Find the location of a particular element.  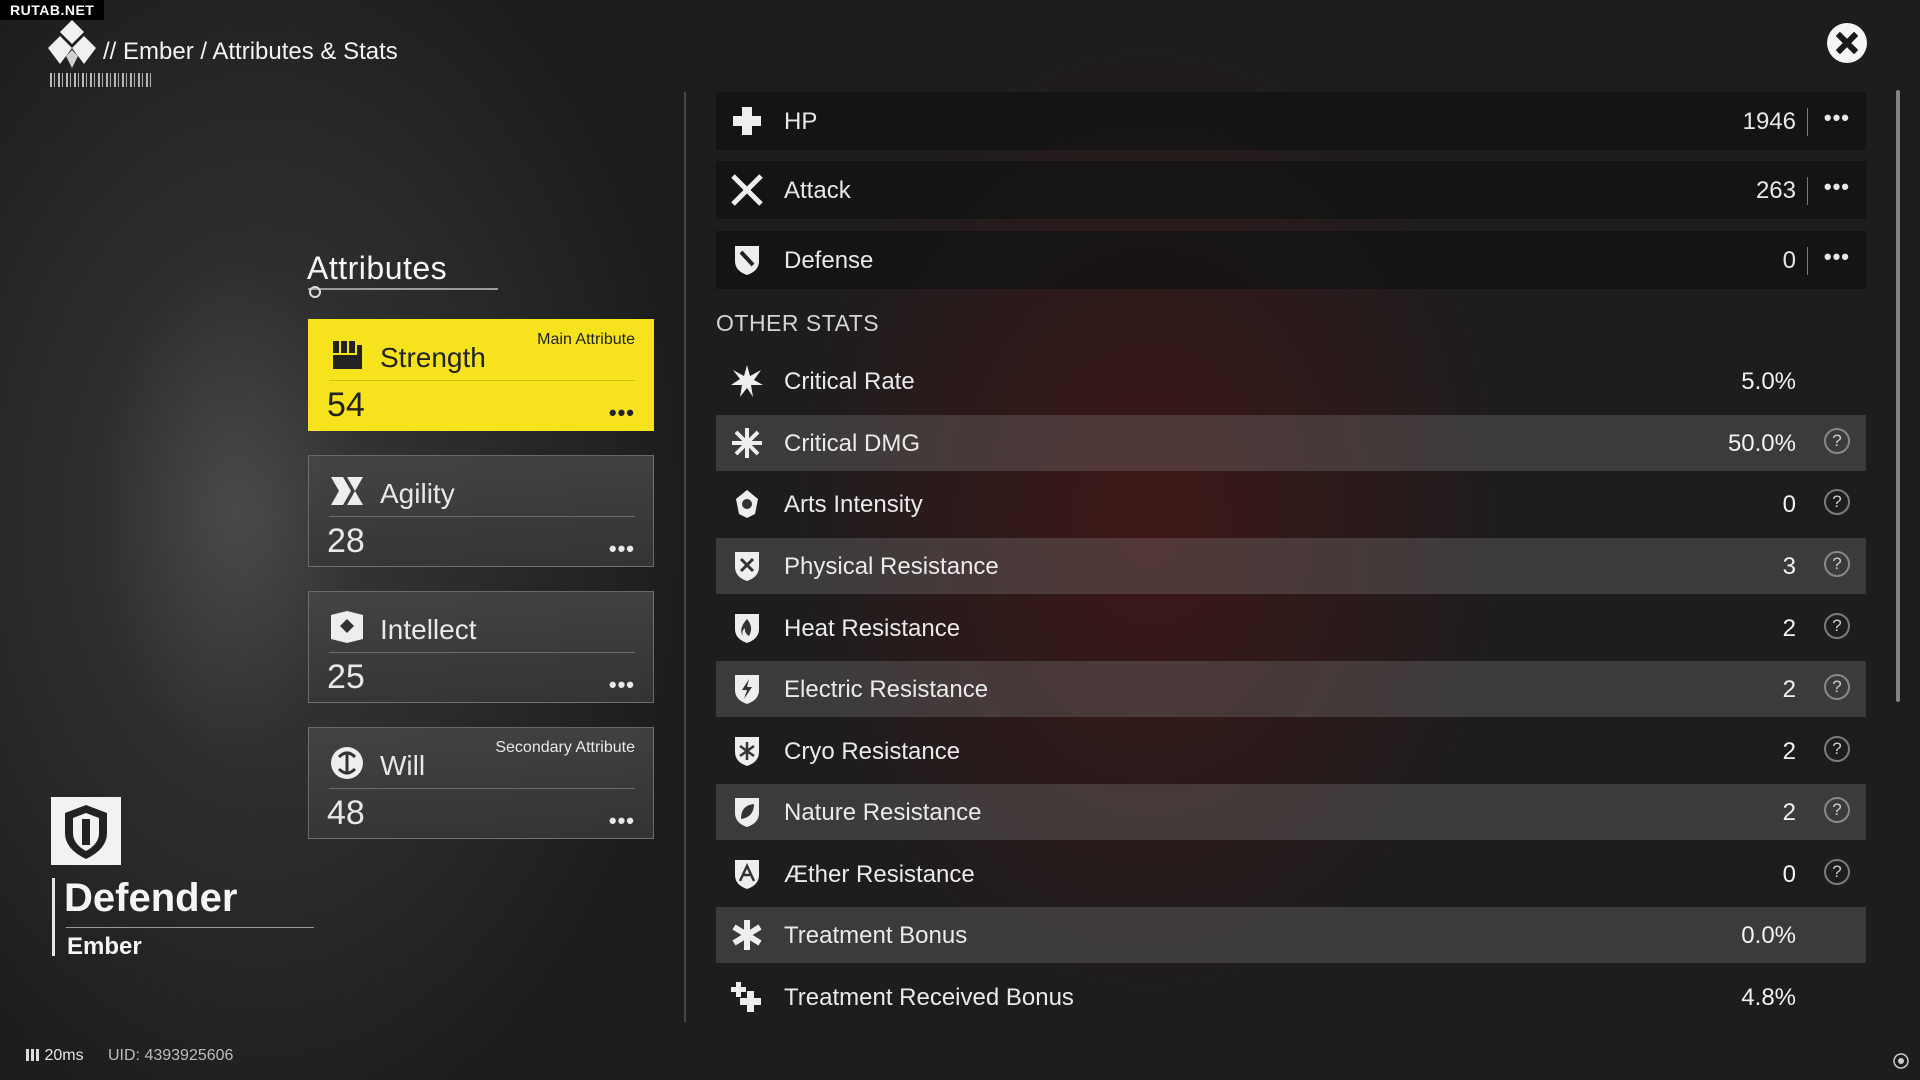

asterisk-icon is located at coordinates (747, 935).